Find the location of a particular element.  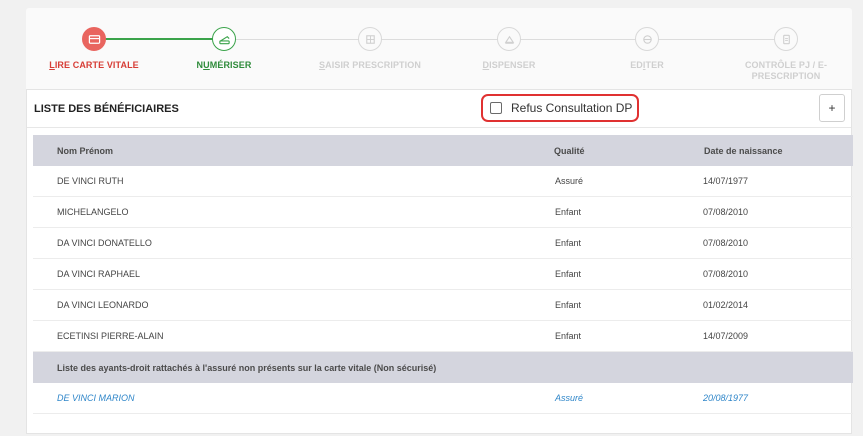

cell-dob: 20/08/1977 is located at coordinates (726, 398).